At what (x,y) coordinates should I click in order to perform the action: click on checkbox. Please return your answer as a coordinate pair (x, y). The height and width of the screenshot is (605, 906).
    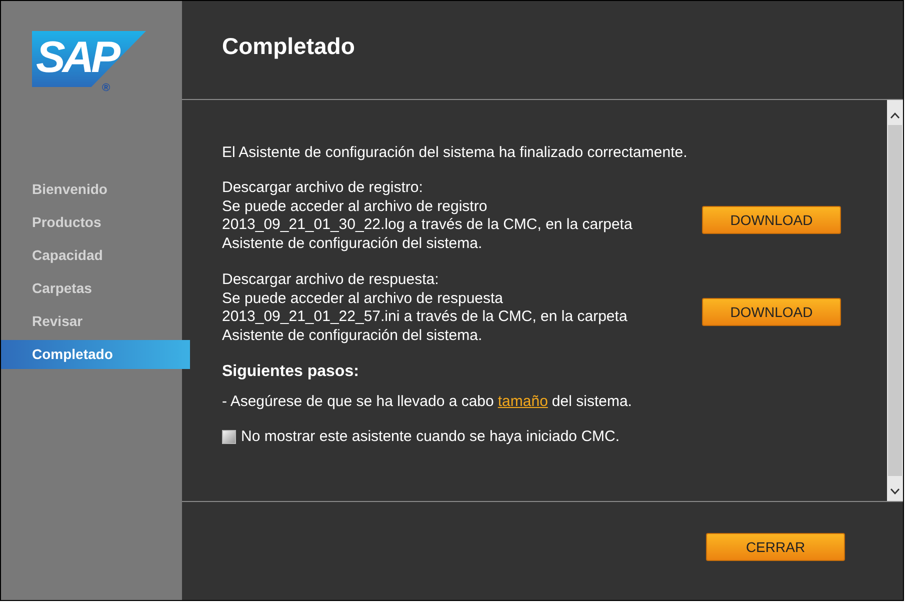
    Looking at the image, I should click on (229, 437).